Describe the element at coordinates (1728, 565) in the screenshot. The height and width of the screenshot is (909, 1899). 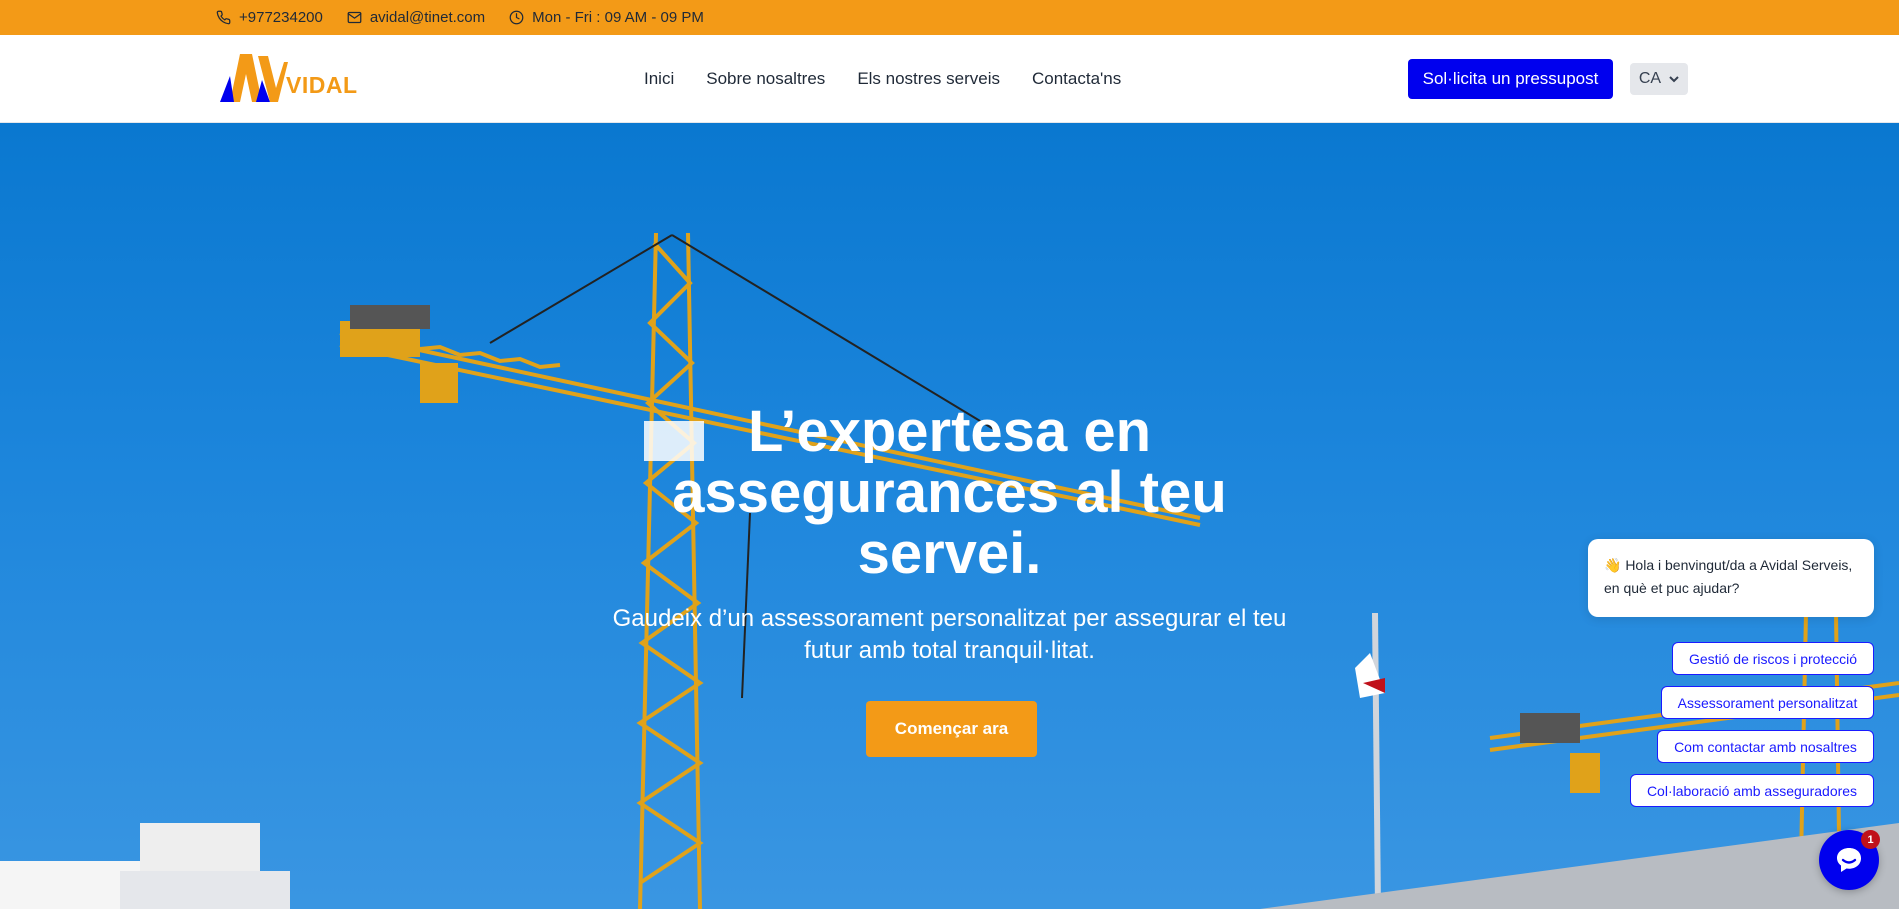
I see `chat-greeting-line: 👋 Hola i benvingut/da a Avidal Serveis,` at that location.